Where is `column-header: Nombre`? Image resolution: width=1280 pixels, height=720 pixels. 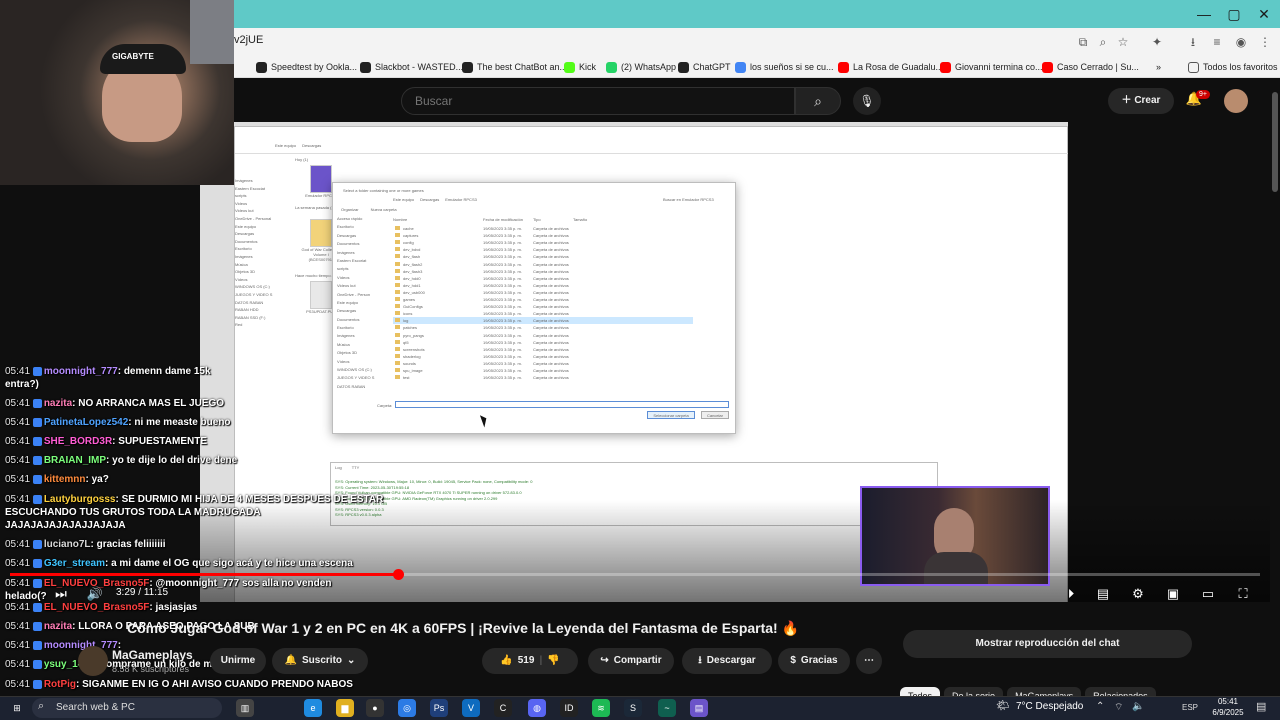
column-header: Nombre is located at coordinates (400, 219).